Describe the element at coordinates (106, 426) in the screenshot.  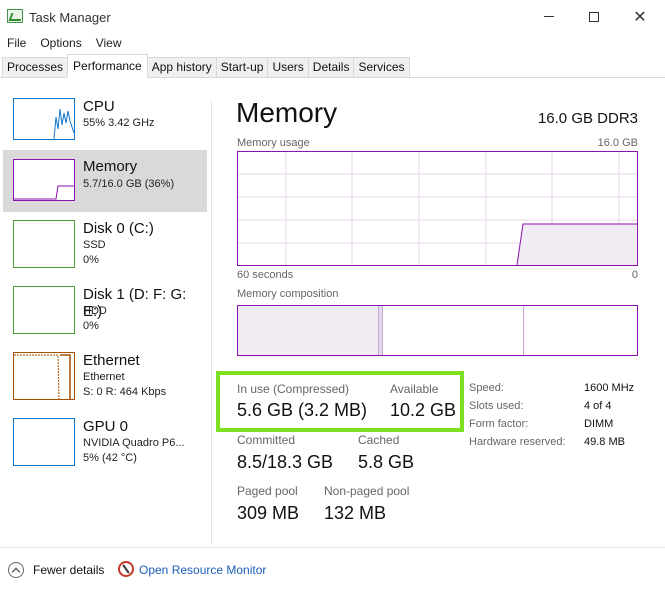
I see `sidebar-item-title: GPU 0` at that location.